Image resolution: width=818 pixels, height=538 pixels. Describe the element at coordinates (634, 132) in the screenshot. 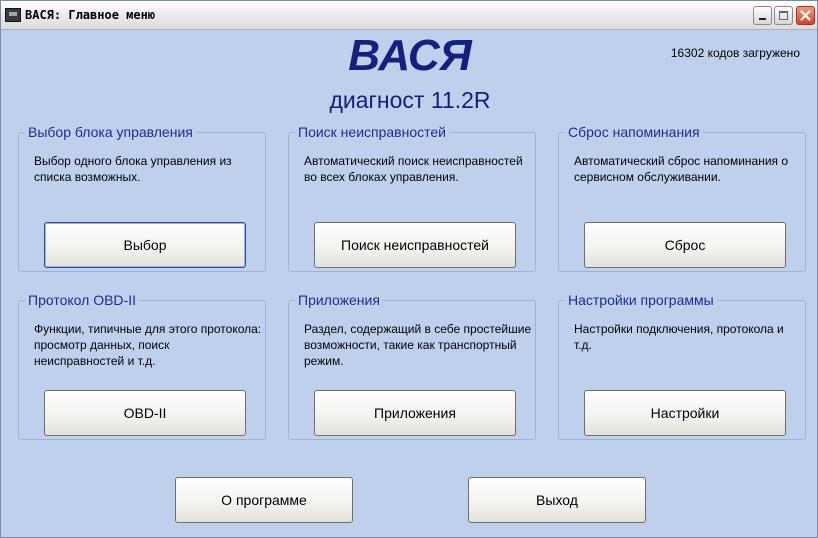

I see `group-title: Сброс напоминания` at that location.